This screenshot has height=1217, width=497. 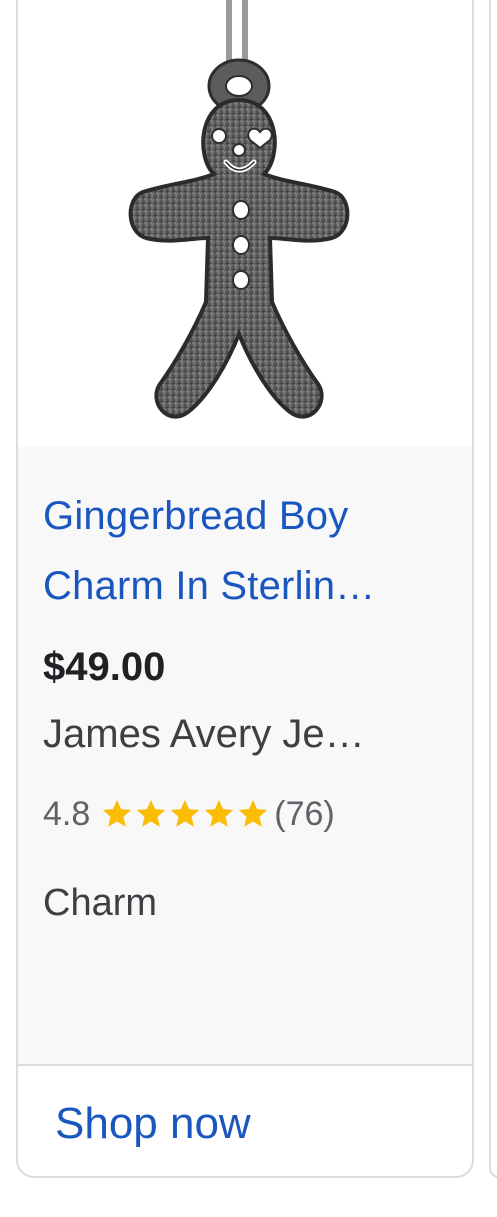 I want to click on review-count: (76), so click(x=304, y=813).